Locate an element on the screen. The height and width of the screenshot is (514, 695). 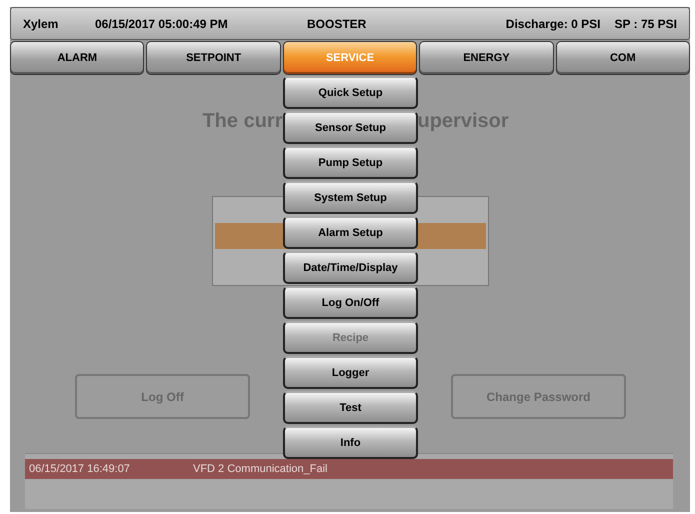
menu-item: System Setup is located at coordinates (350, 197).